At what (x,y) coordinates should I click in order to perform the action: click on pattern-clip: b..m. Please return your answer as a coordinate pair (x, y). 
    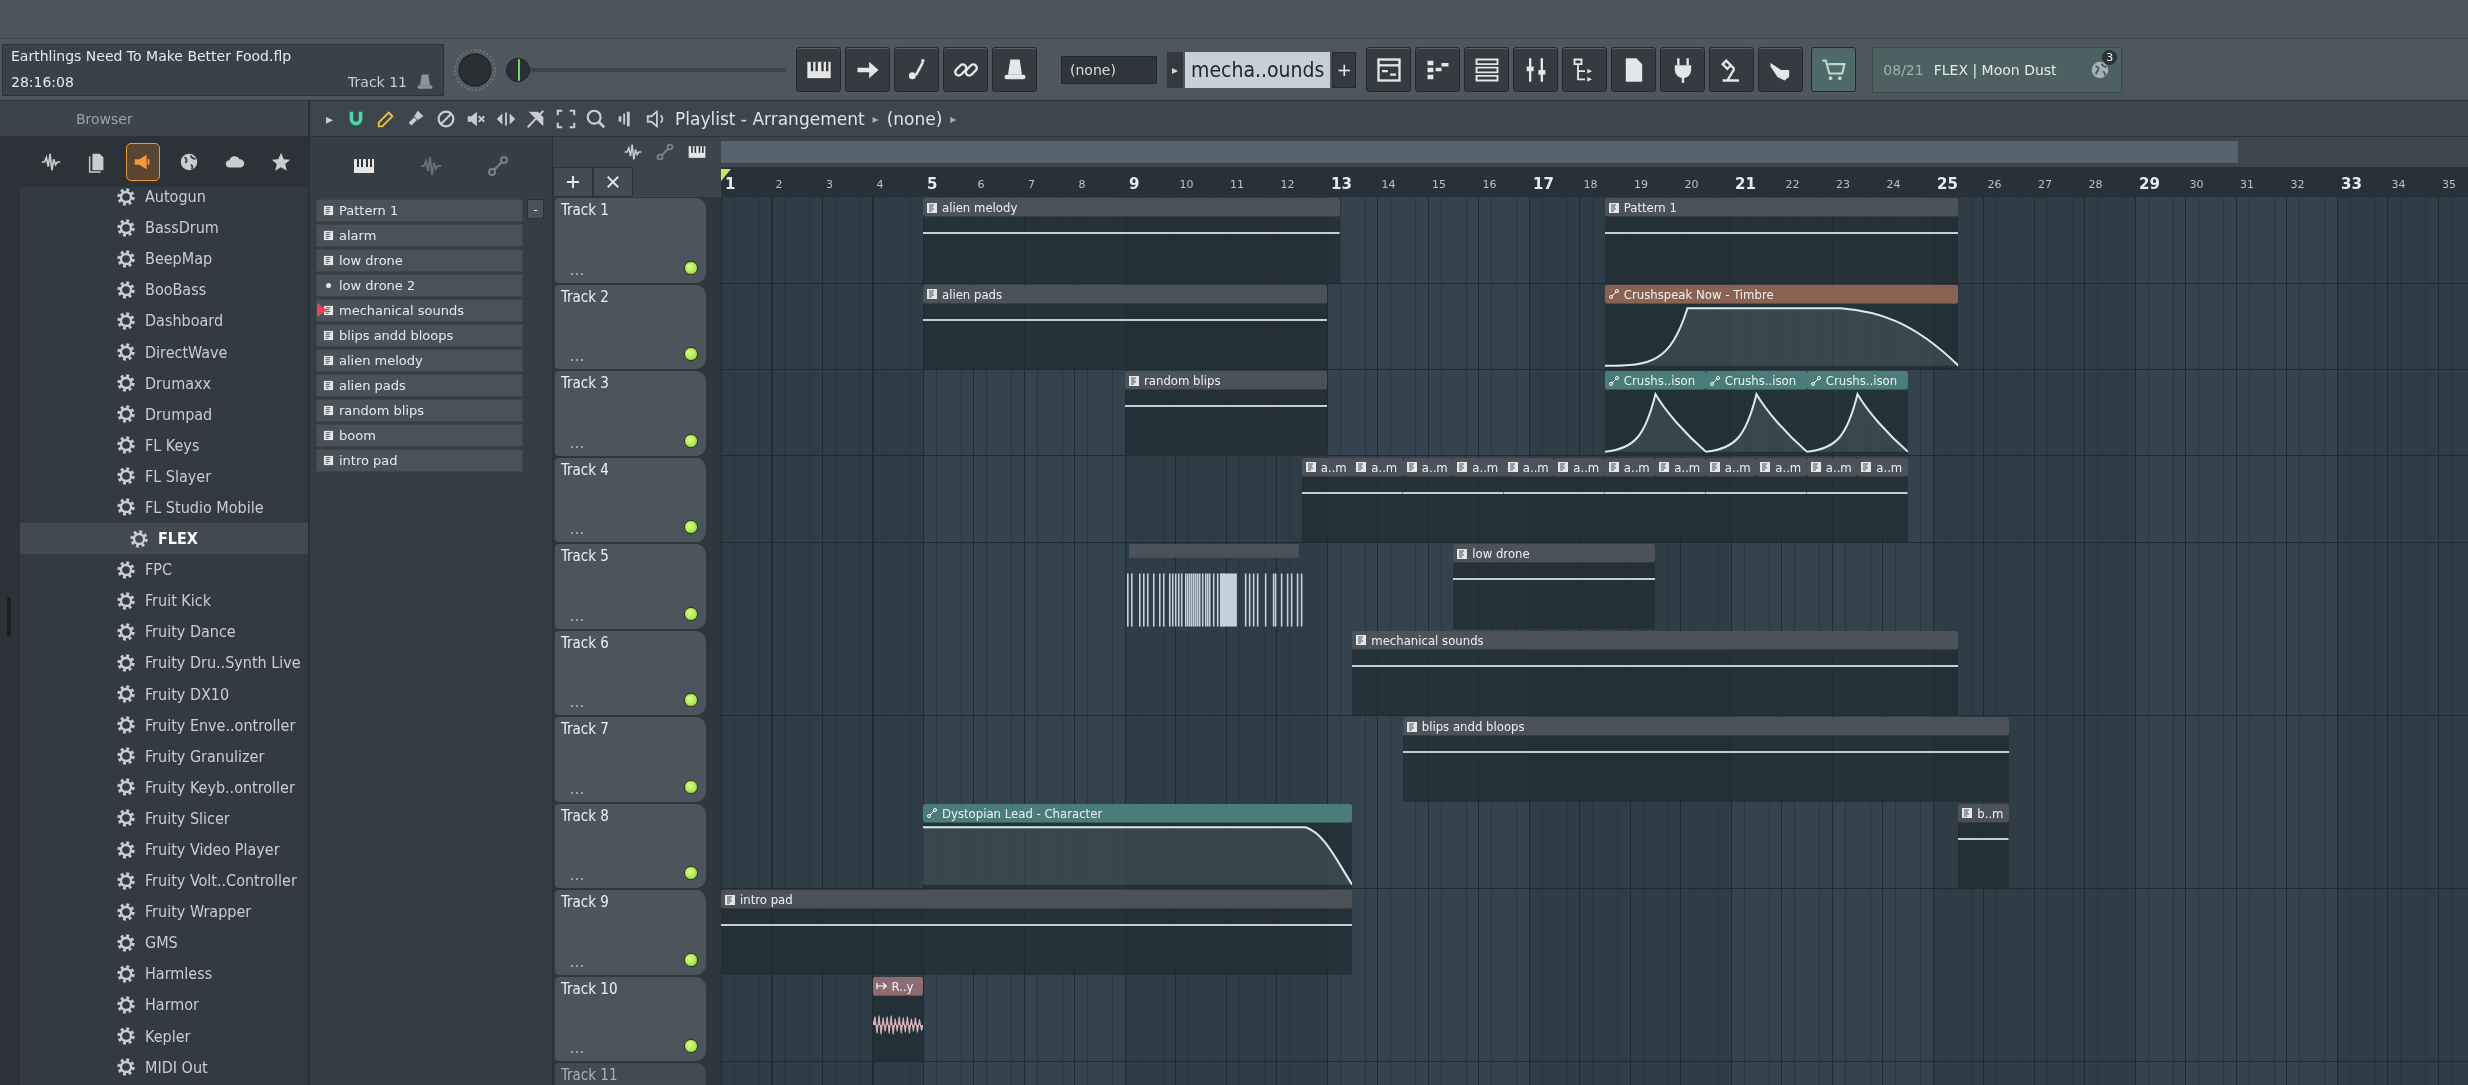
    Looking at the image, I should click on (1983, 845).